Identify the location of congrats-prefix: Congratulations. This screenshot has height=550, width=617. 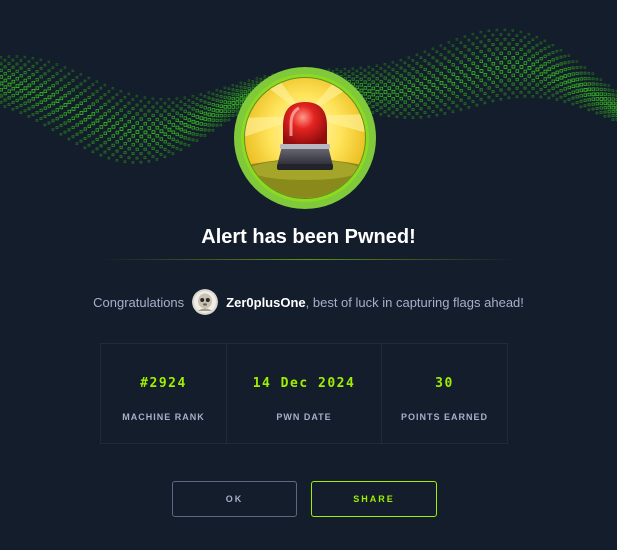
(139, 302).